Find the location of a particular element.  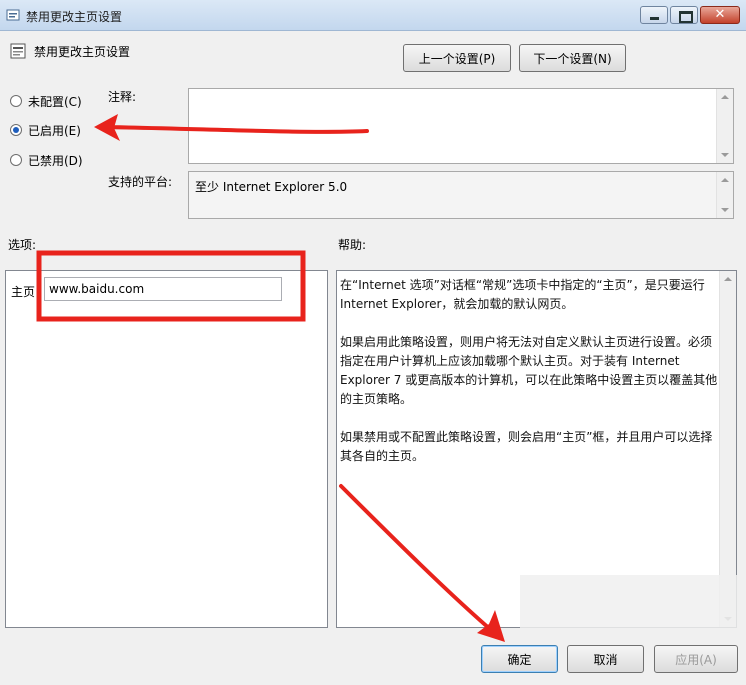

annotation-arrow-enabled is located at coordinates (233, 129).